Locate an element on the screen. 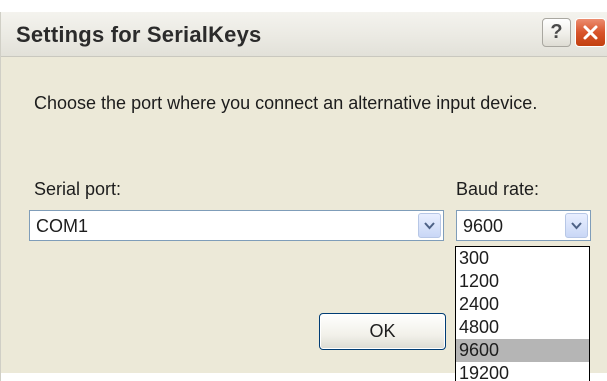 The width and height of the screenshot is (607, 381). baud-rate-option-4800: 4800 is located at coordinates (522, 327).